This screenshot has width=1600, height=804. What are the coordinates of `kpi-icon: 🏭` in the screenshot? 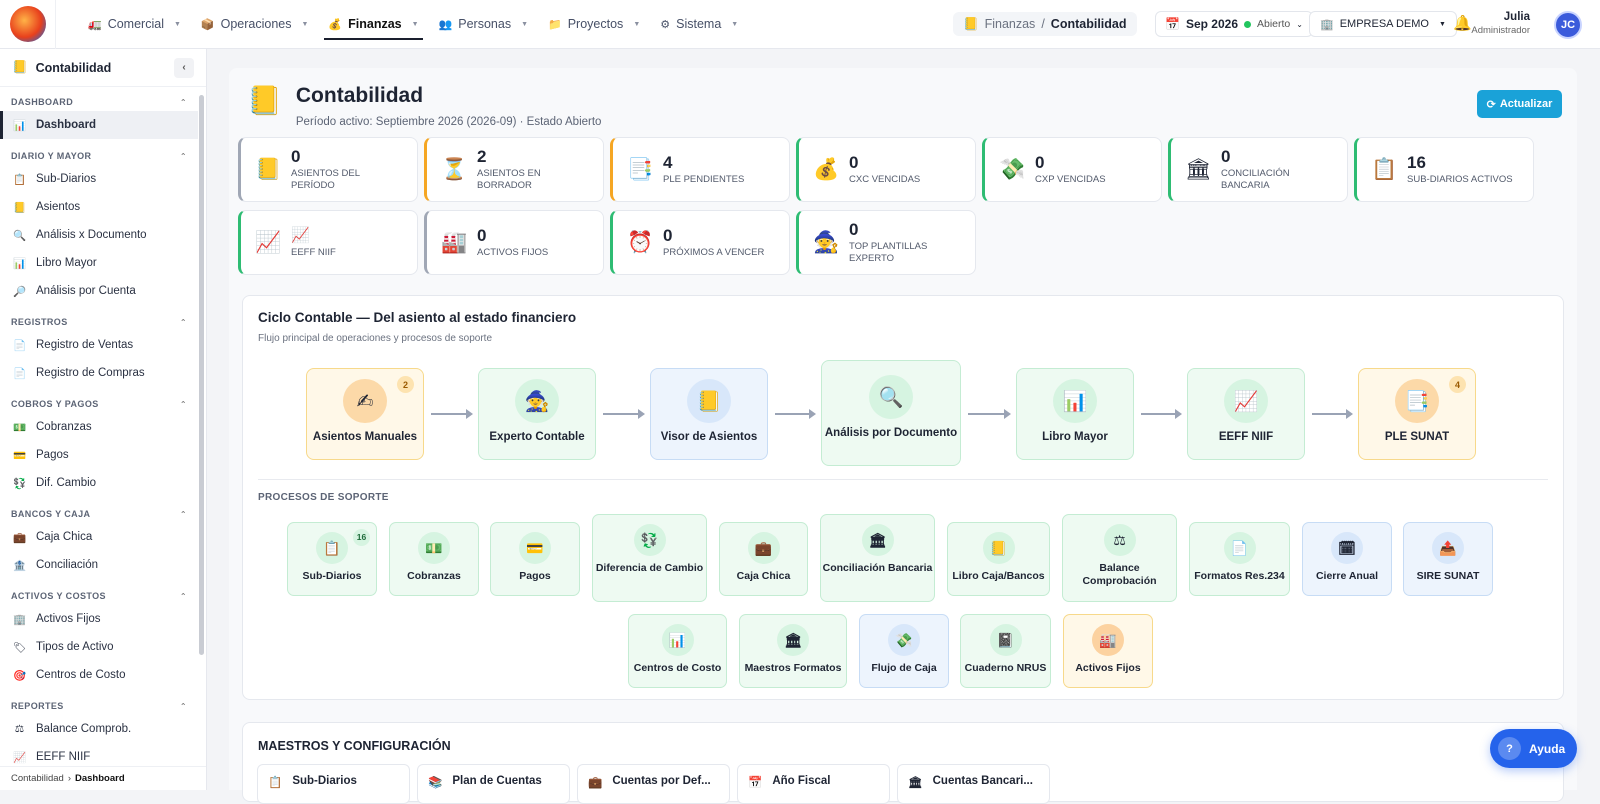 It's located at (454, 242).